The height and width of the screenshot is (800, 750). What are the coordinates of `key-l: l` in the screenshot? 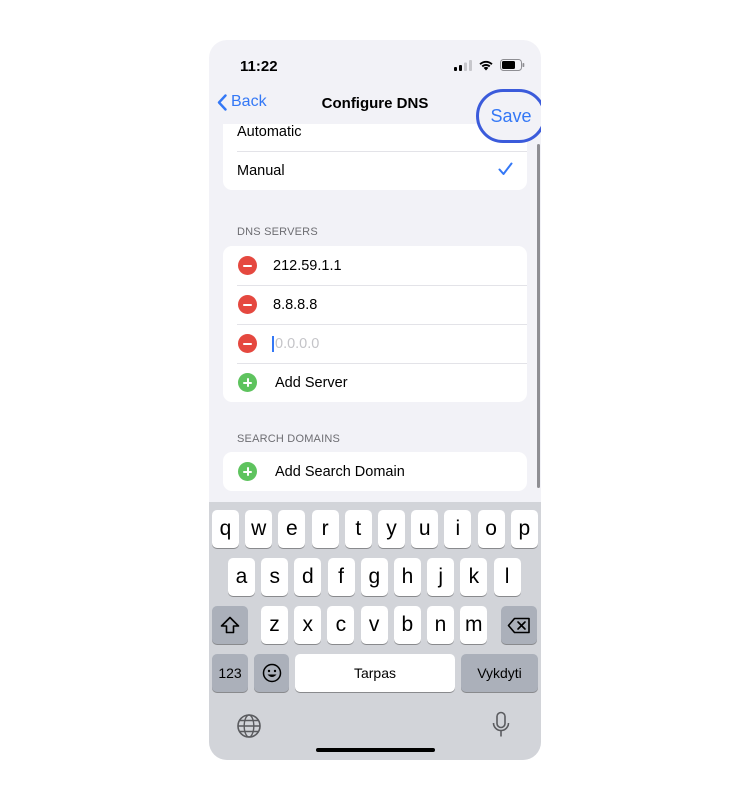 It's located at (507, 577).